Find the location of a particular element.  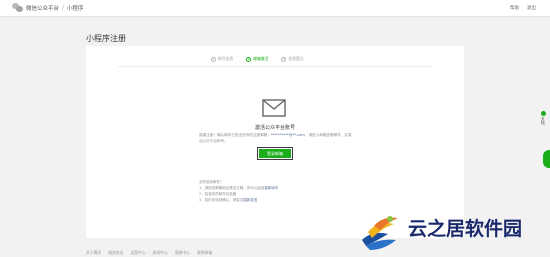

footer-link: 服务协议 is located at coordinates (115, 253).